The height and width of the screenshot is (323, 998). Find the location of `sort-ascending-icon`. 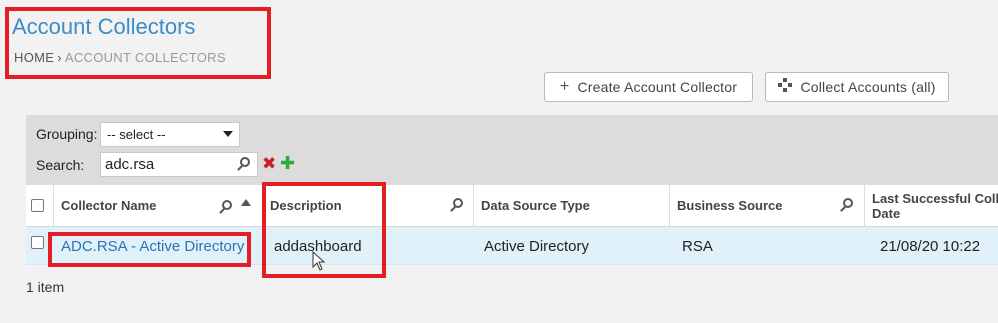

sort-ascending-icon is located at coordinates (246, 202).